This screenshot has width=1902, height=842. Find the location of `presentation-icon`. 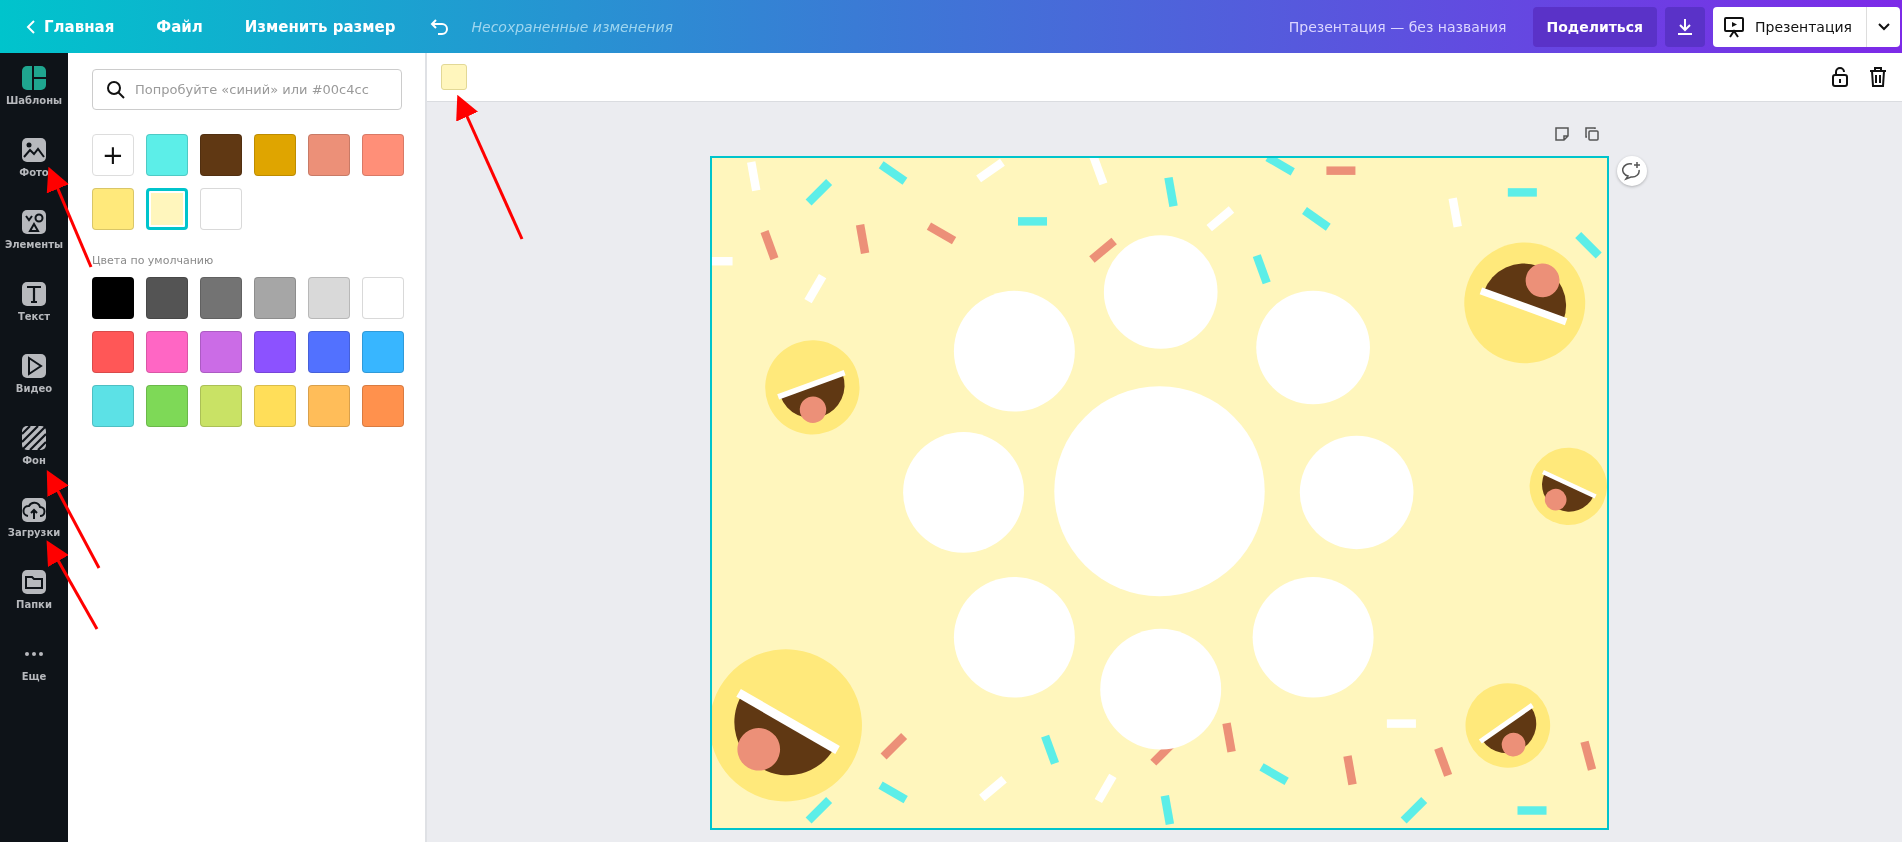

presentation-icon is located at coordinates (1733, 26).